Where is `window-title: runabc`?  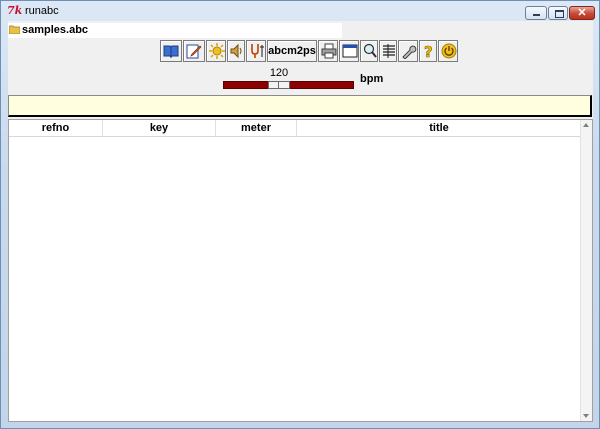 window-title: runabc is located at coordinates (42, 11).